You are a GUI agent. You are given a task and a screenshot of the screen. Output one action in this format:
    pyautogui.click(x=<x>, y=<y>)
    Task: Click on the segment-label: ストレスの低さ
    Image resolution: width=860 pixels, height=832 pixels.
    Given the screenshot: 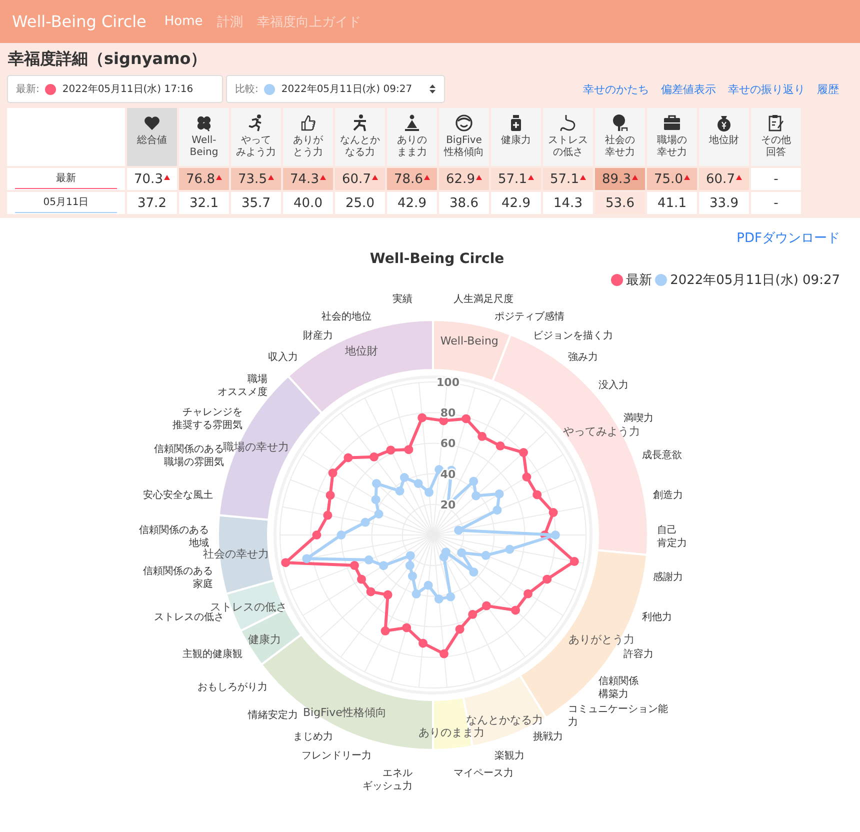 What is the action you would take?
    pyautogui.click(x=248, y=607)
    